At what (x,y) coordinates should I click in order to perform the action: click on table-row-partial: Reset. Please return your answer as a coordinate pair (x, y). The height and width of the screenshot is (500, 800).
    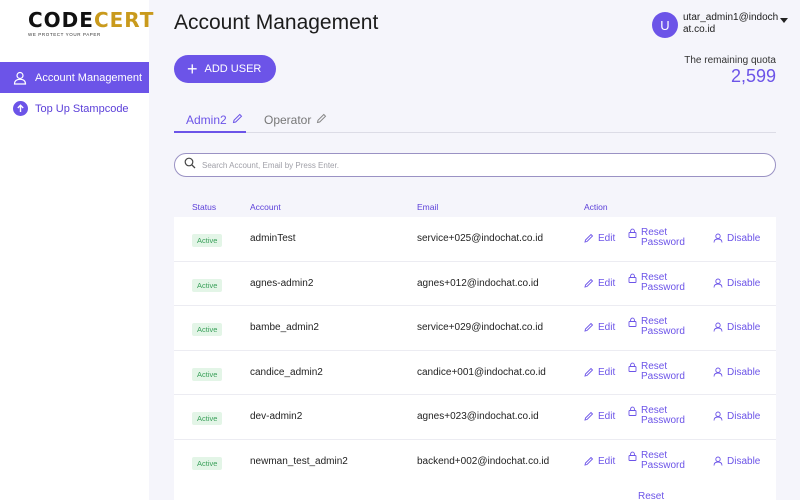
    Looking at the image, I should click on (475, 492).